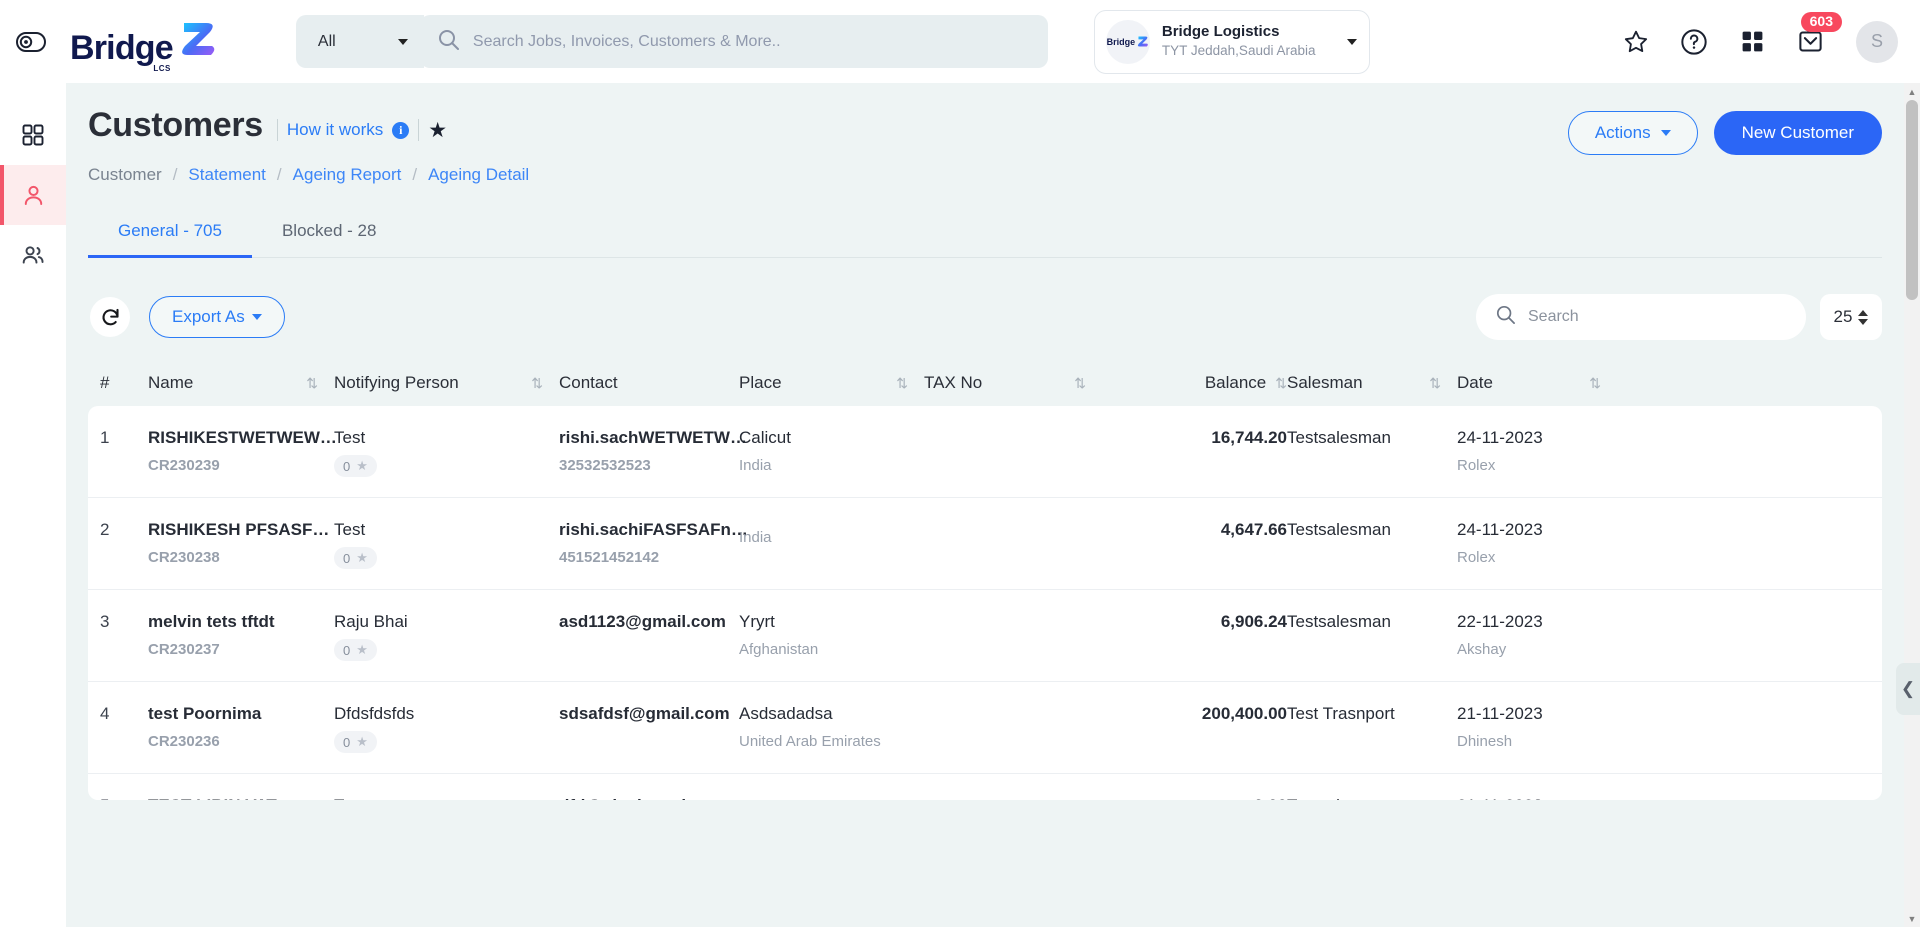  Describe the element at coordinates (326, 41) in the screenshot. I see `search-category-value: All` at that location.